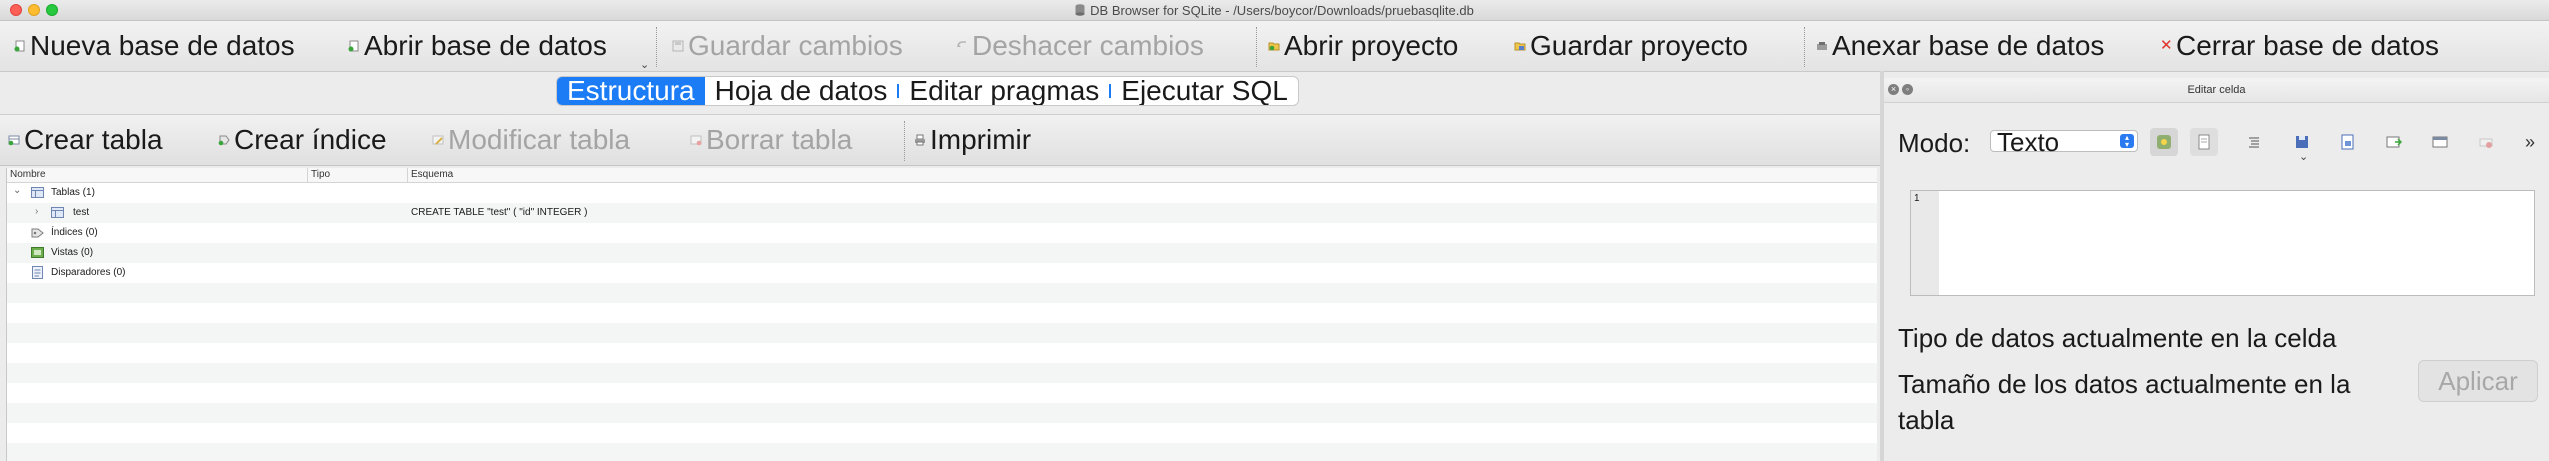 This screenshot has width=2549, height=461. Describe the element at coordinates (771, 139) in the screenshot. I see `delete-table-button: Borrar tabla` at that location.